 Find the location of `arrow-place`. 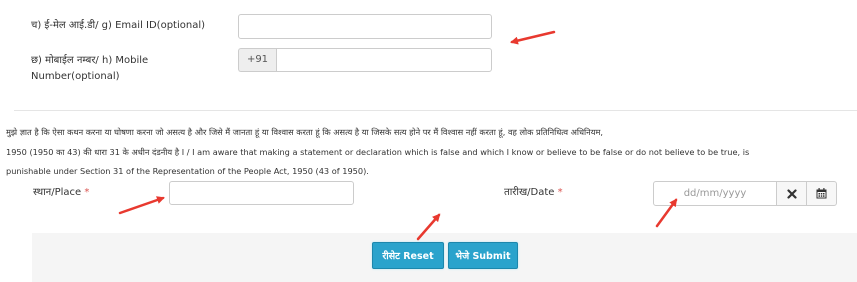

arrow-place is located at coordinates (141, 205).